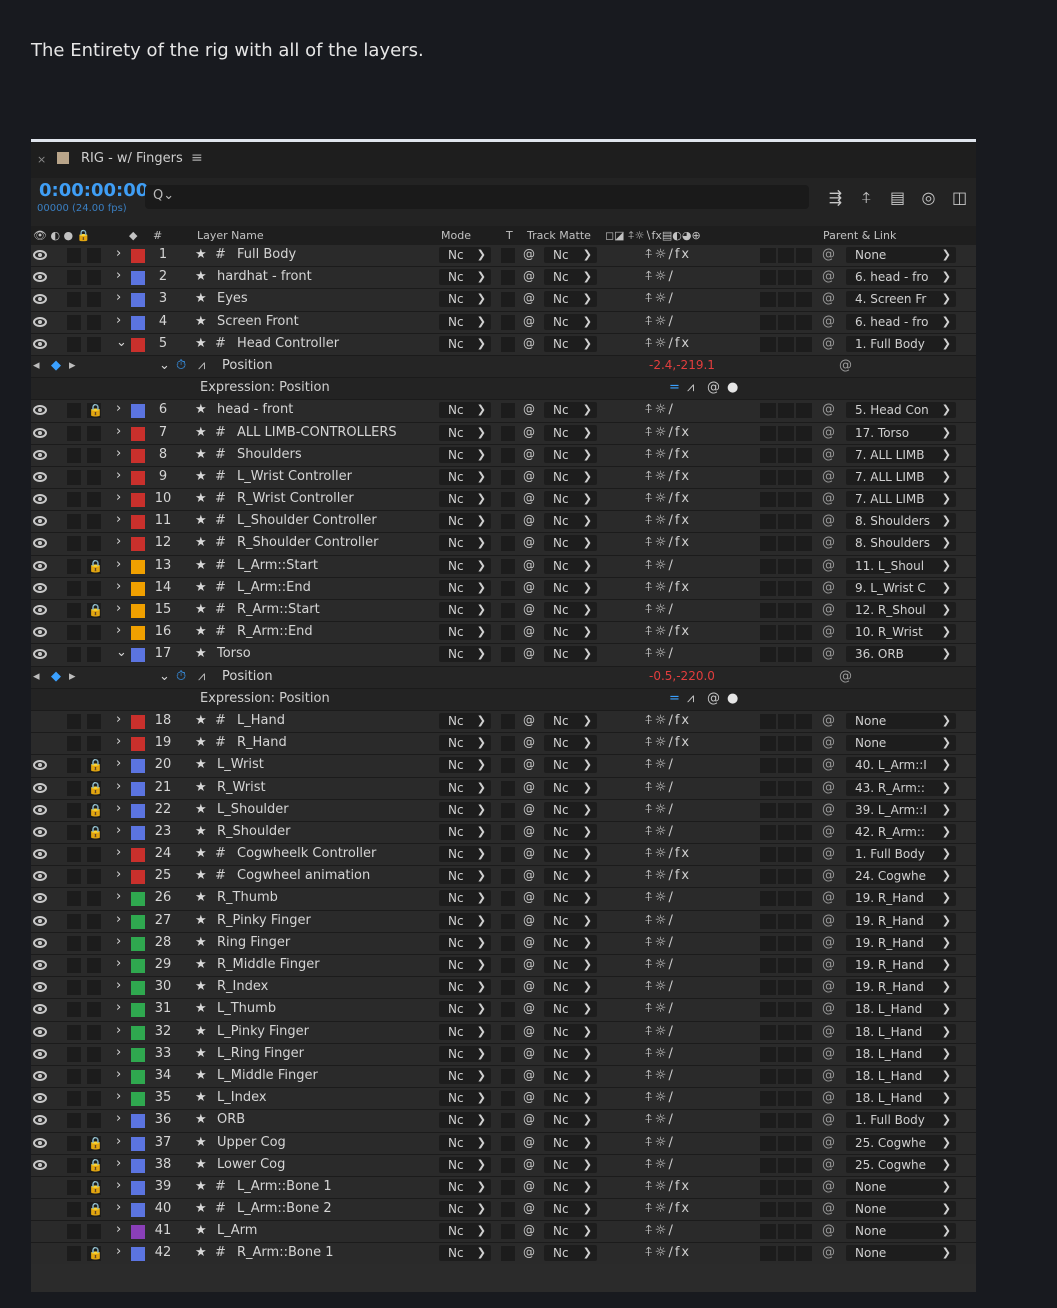  I want to click on parent-dropdown: 7. ALL LIMB ❯, so click(901, 499).